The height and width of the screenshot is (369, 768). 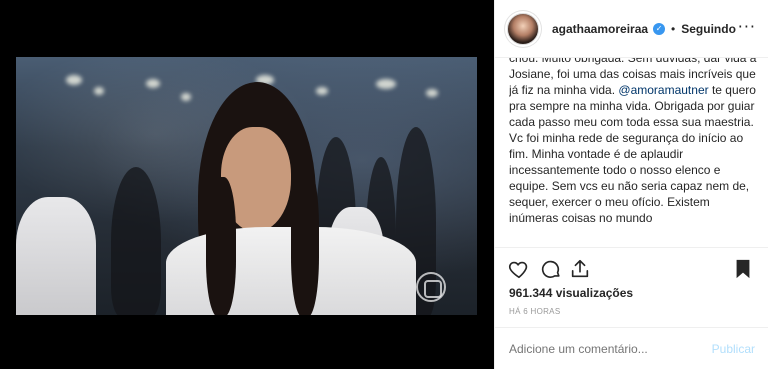 What do you see at coordinates (631, 268) in the screenshot?
I see `action-bar` at bounding box center [631, 268].